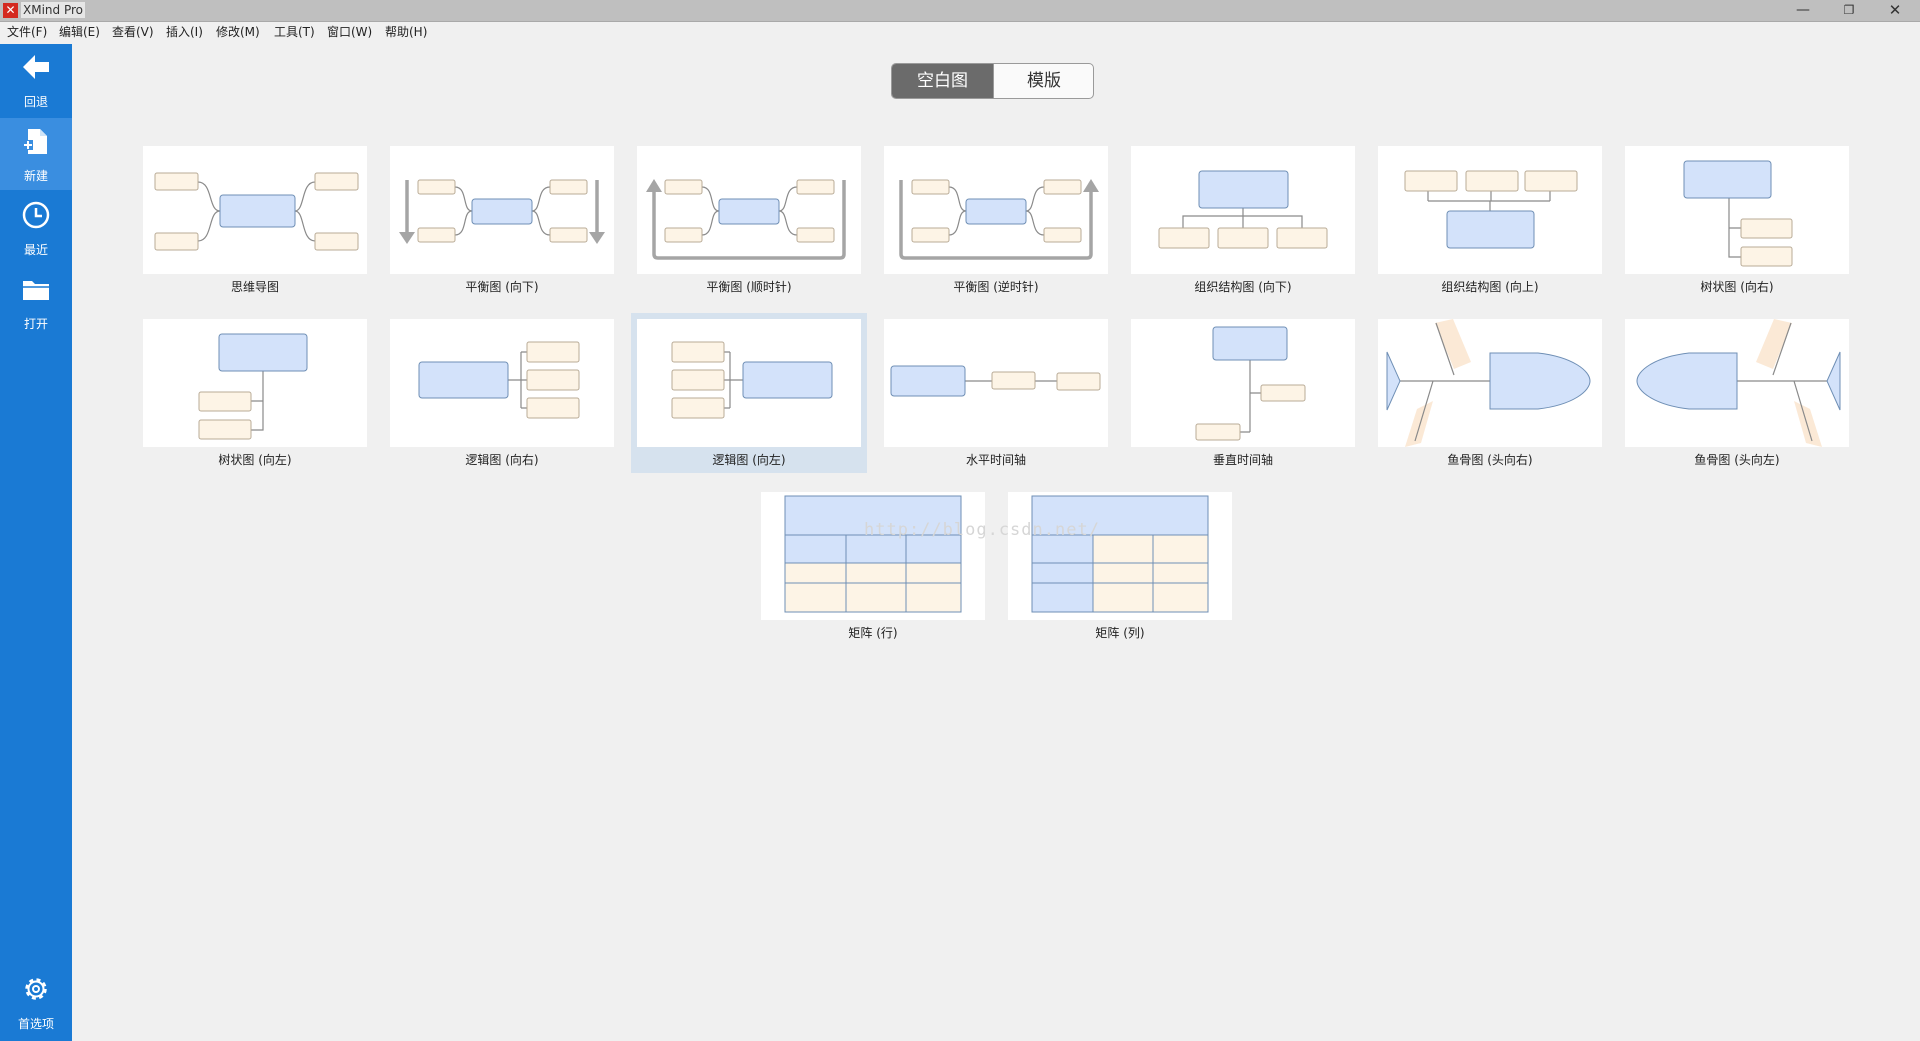 The width and height of the screenshot is (1920, 1041). Describe the element at coordinates (1490, 287) in the screenshot. I see `template-label: 组织结构图 (向上)` at that location.